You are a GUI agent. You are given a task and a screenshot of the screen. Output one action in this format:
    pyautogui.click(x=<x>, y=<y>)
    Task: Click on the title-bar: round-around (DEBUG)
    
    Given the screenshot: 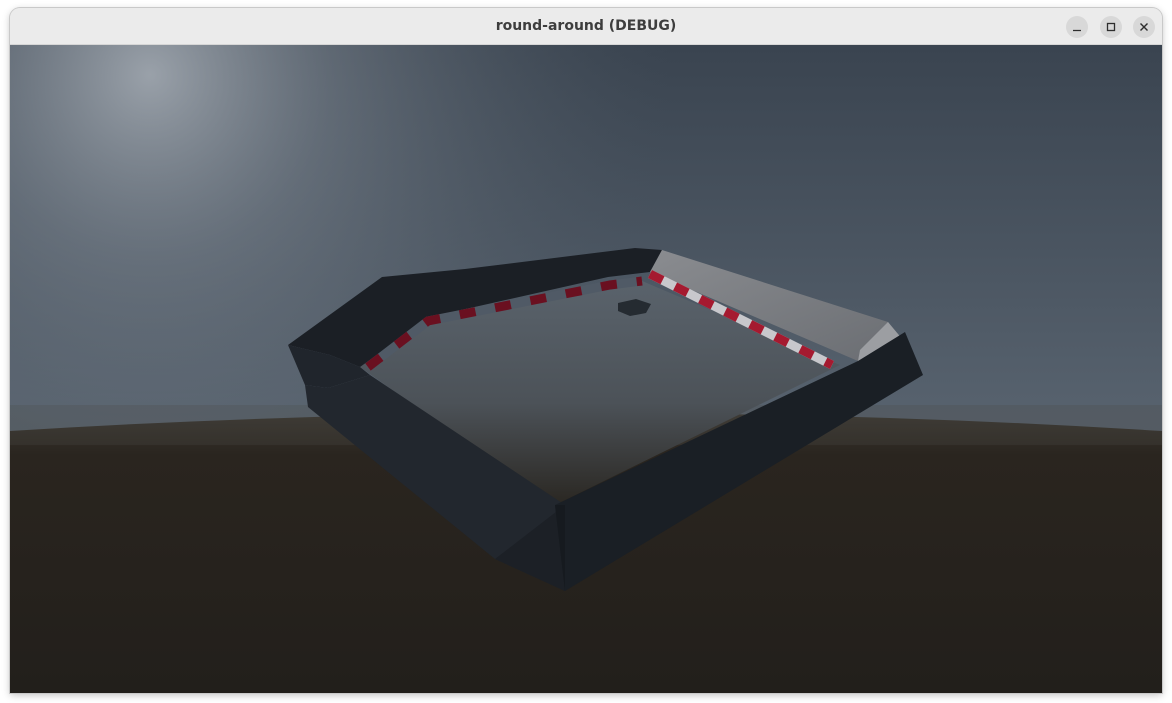 What is the action you would take?
    pyautogui.click(x=586, y=26)
    